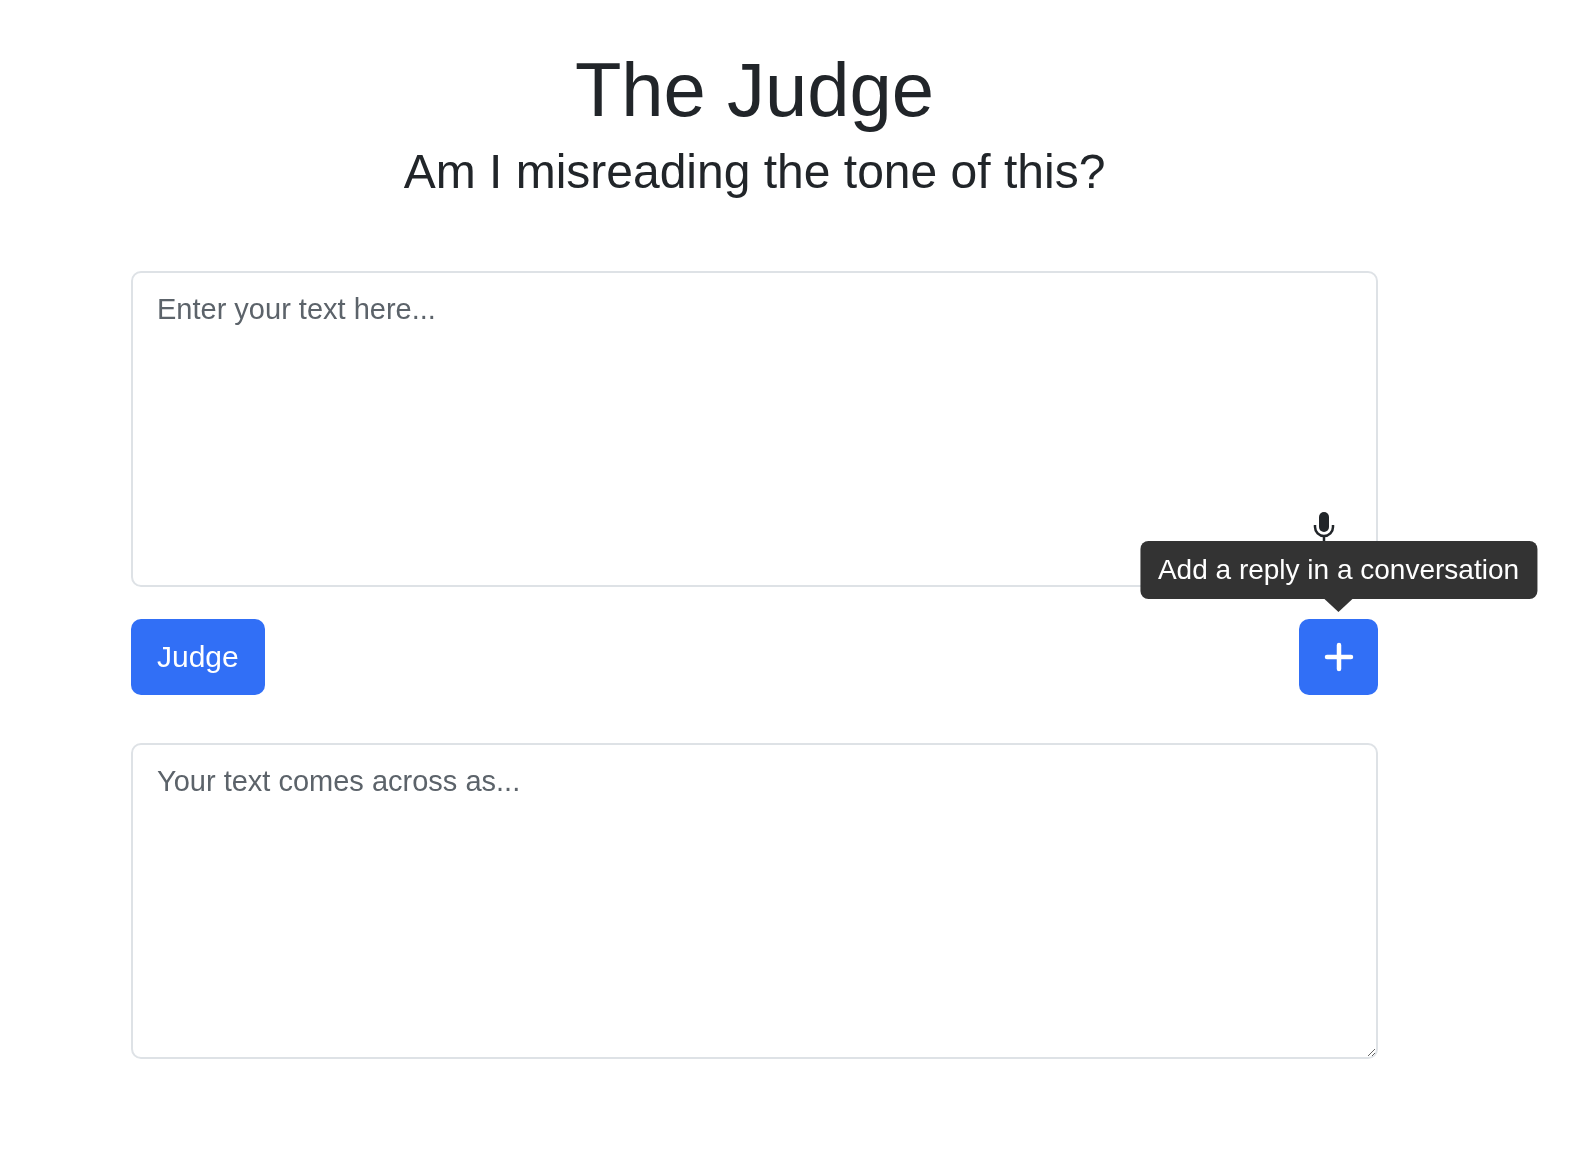 This screenshot has height=1158, width=1594. I want to click on tooltip: Add a reply in a conversation, so click(1338, 569).